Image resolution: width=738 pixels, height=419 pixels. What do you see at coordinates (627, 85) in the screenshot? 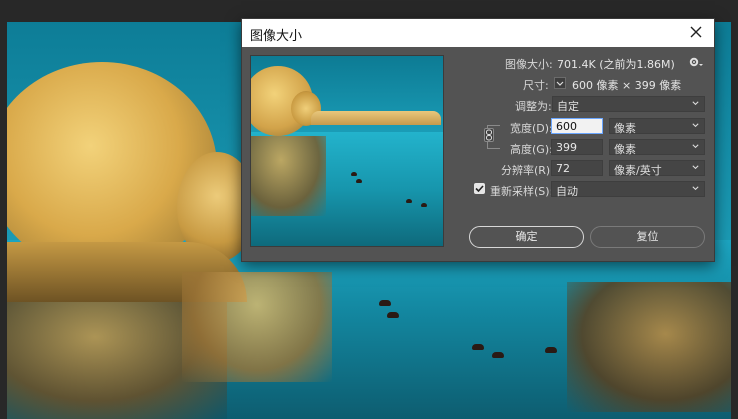
I see `dimensions-value: 600 像素 × 399 像素` at bounding box center [627, 85].